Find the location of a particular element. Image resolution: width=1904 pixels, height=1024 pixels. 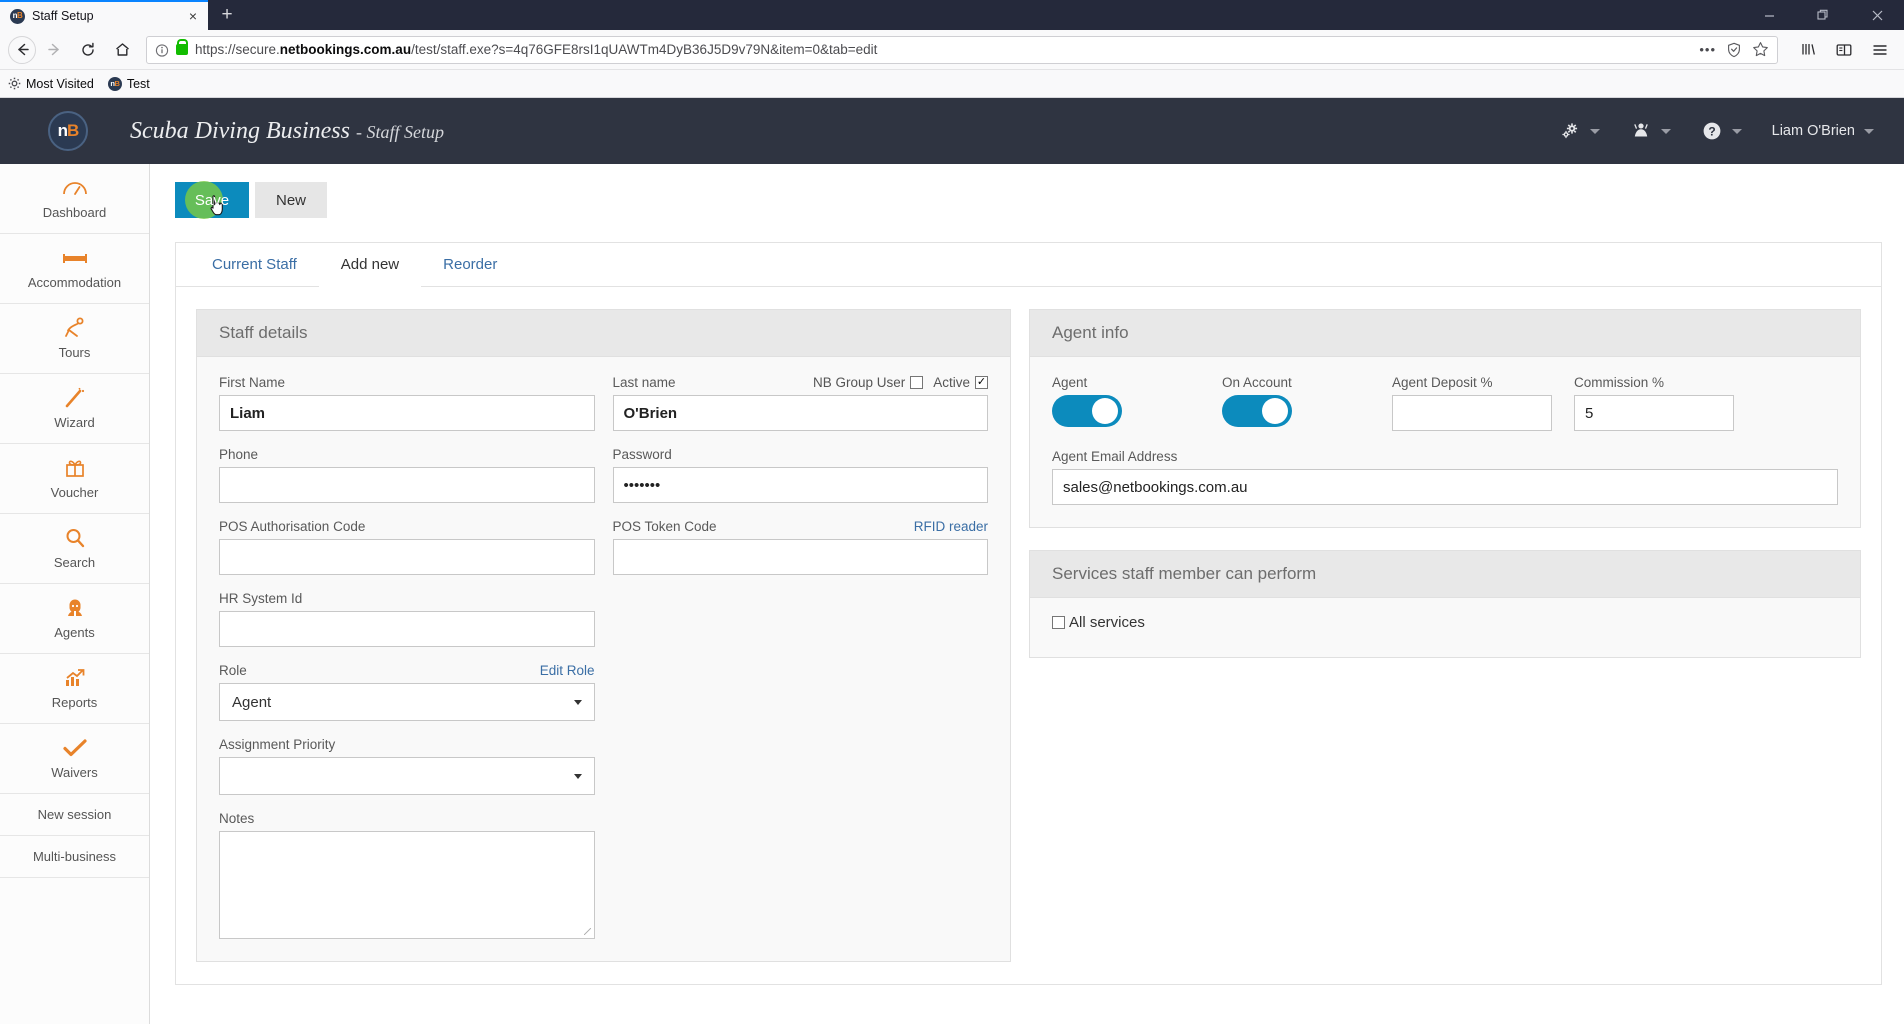

commission-input is located at coordinates (1654, 413).